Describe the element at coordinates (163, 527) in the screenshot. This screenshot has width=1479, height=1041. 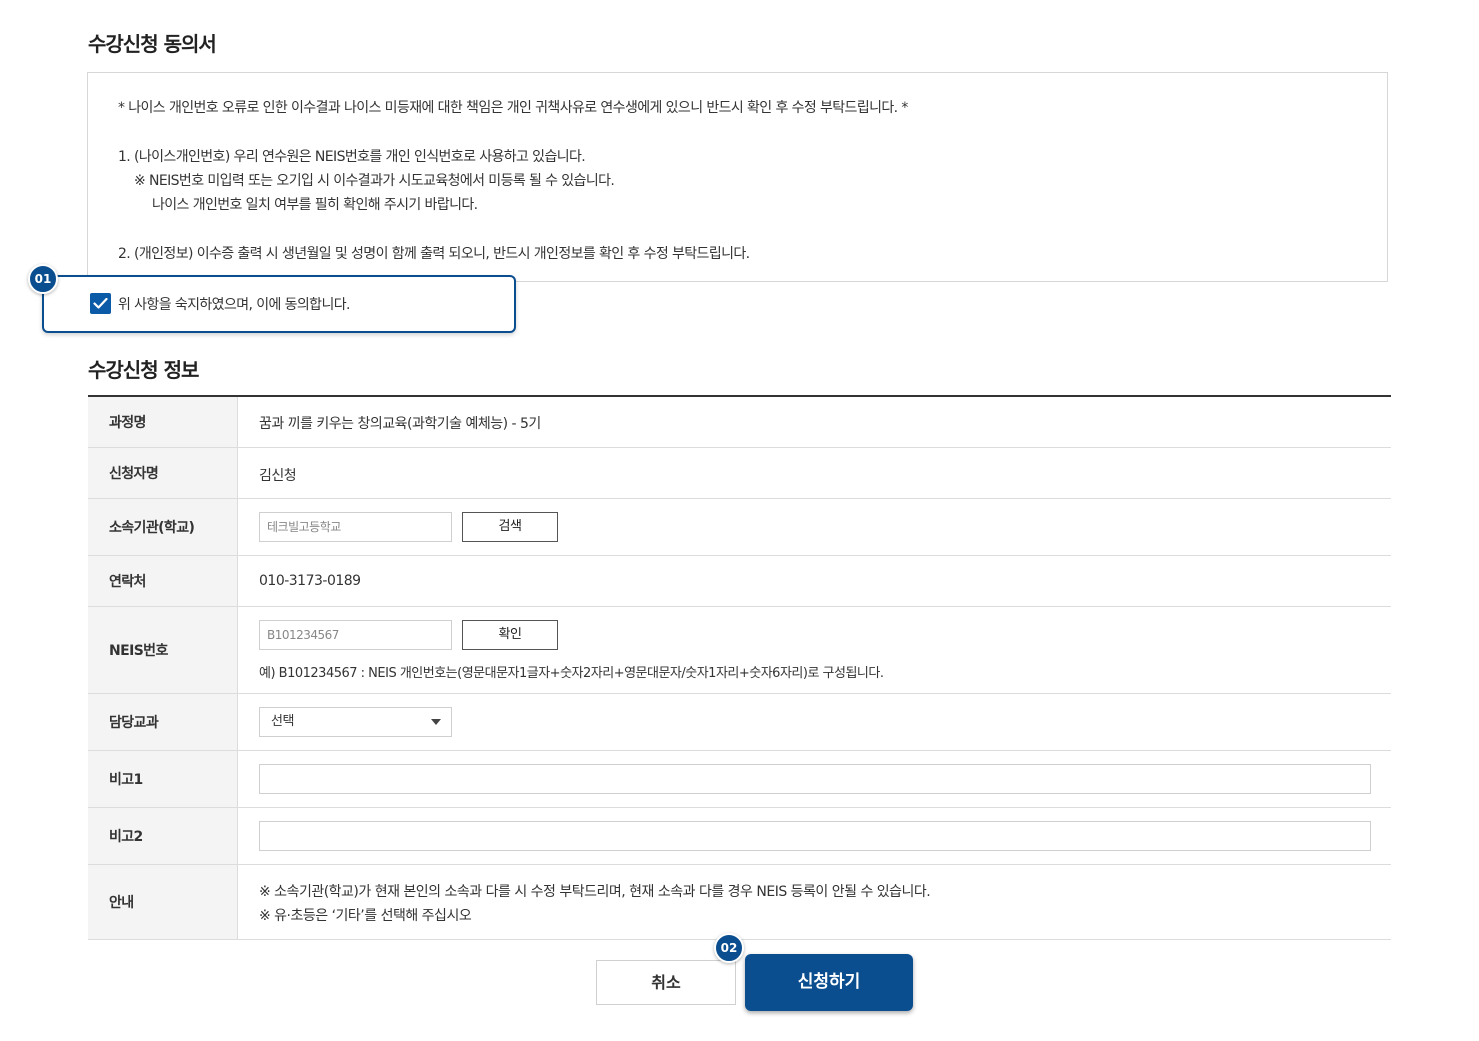
I see `school-label: 소속기관(학교)` at that location.